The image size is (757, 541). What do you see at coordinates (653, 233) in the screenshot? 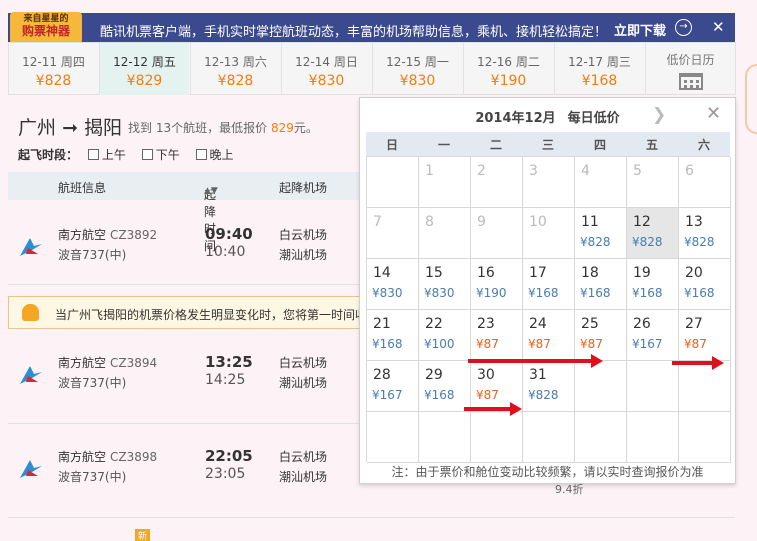
I see `calendar-day: 12 ¥828` at bounding box center [653, 233].